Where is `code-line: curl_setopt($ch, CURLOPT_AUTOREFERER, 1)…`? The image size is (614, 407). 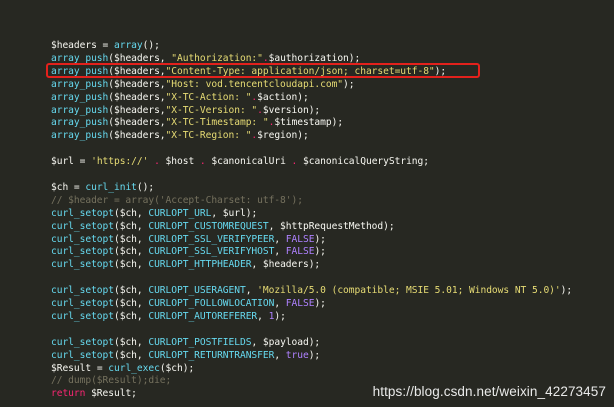
code-line: curl_setopt($ch, CURLOPT_AUTOREFERER, 1)… is located at coordinates (168, 316).